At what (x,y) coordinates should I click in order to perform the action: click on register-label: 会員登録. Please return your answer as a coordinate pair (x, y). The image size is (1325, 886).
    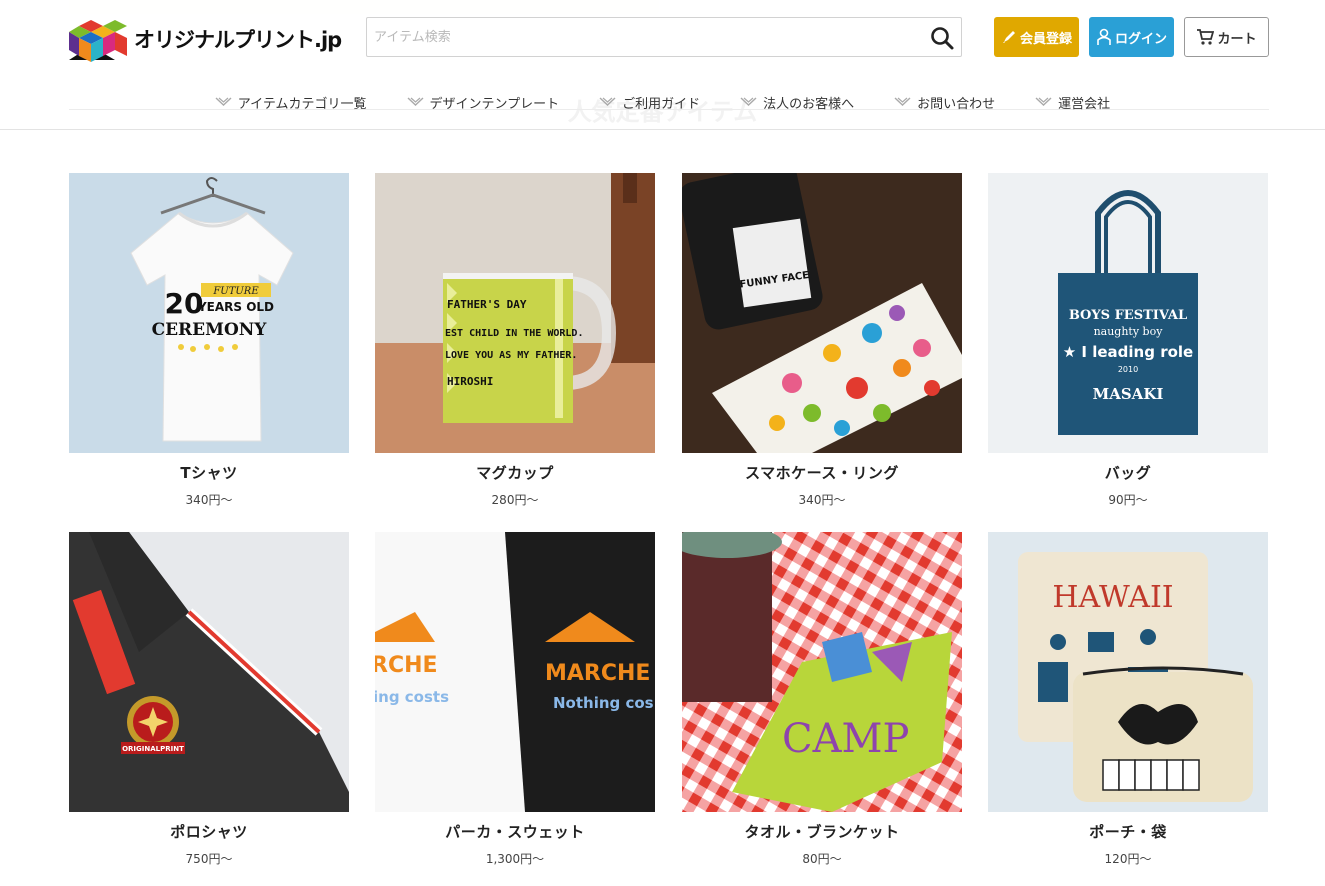
    Looking at the image, I should click on (1045, 39).